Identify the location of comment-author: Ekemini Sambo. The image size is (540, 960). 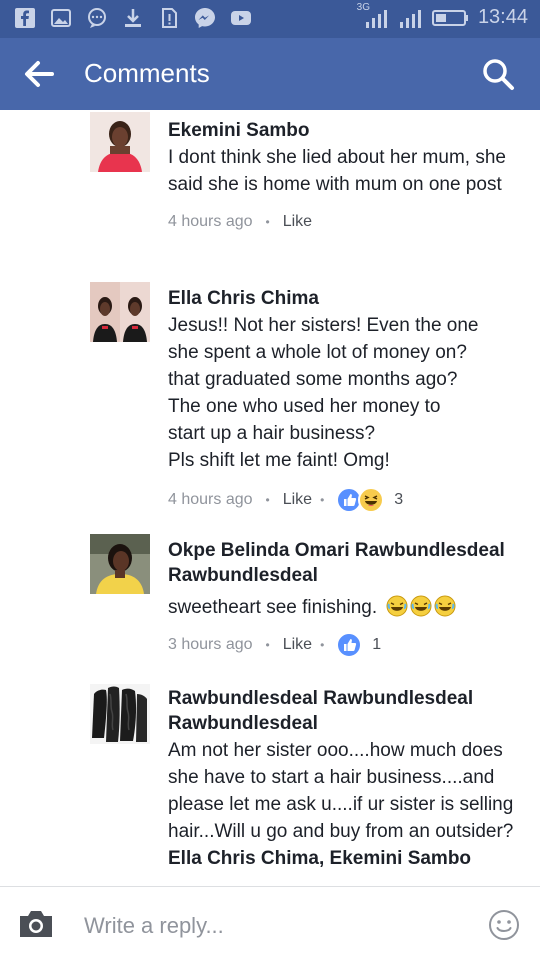
(343, 130).